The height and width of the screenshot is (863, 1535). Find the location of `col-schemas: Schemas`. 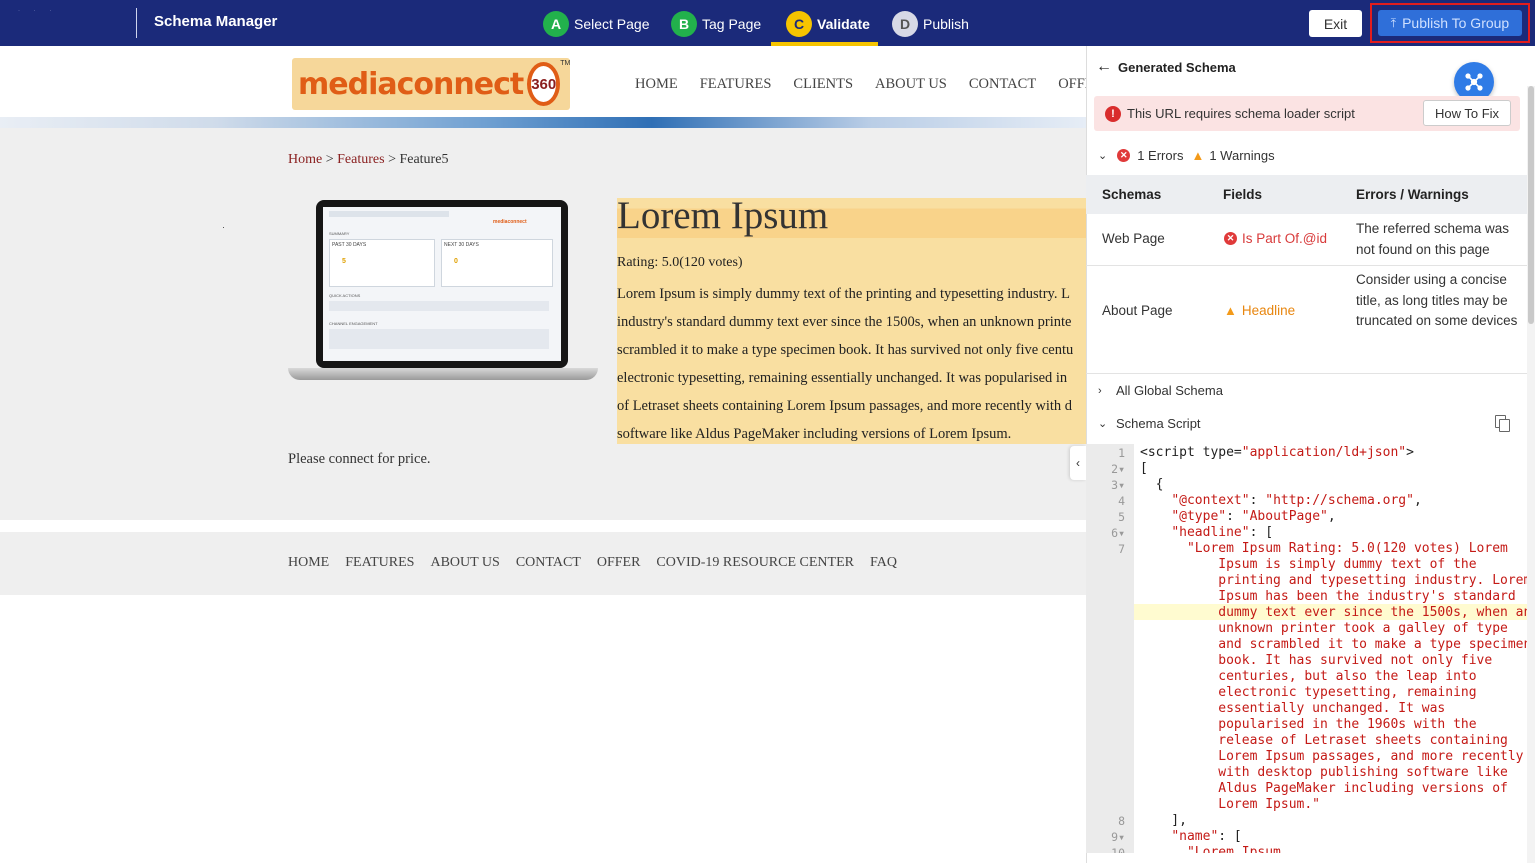

col-schemas: Schemas is located at coordinates (1132, 194).